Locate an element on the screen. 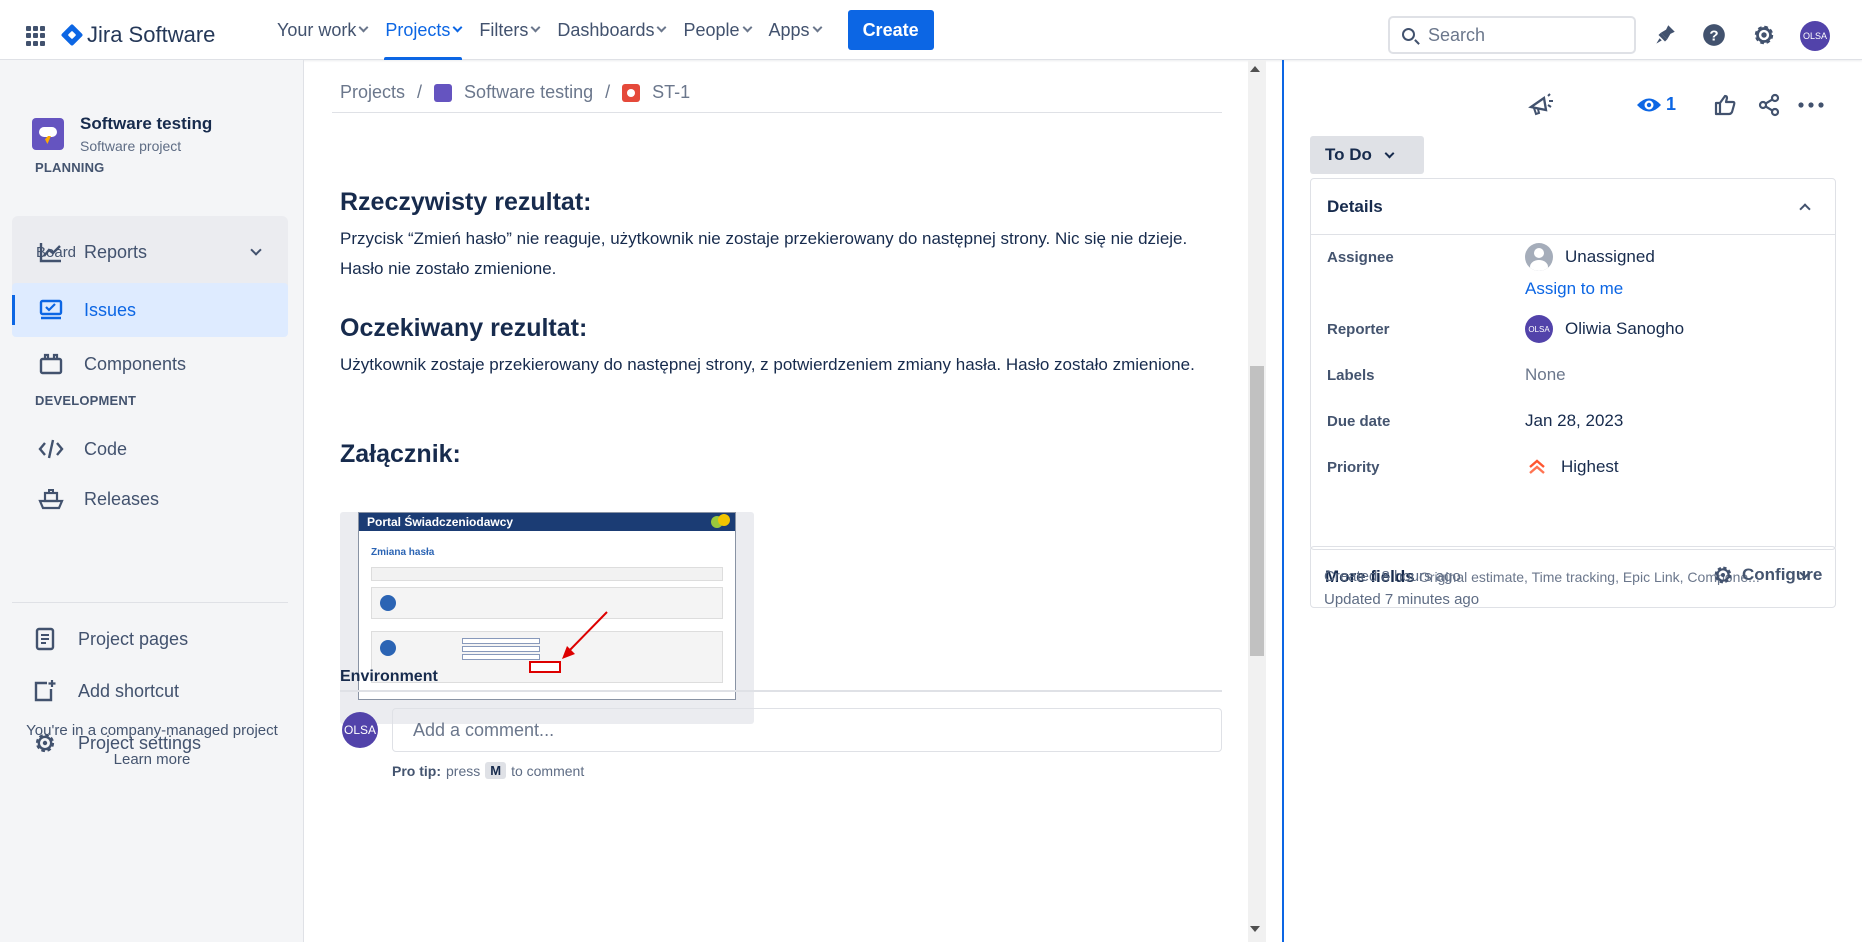 The width and height of the screenshot is (1862, 942). sidebar-item-project-pages: Project pages is located at coordinates (150, 639).